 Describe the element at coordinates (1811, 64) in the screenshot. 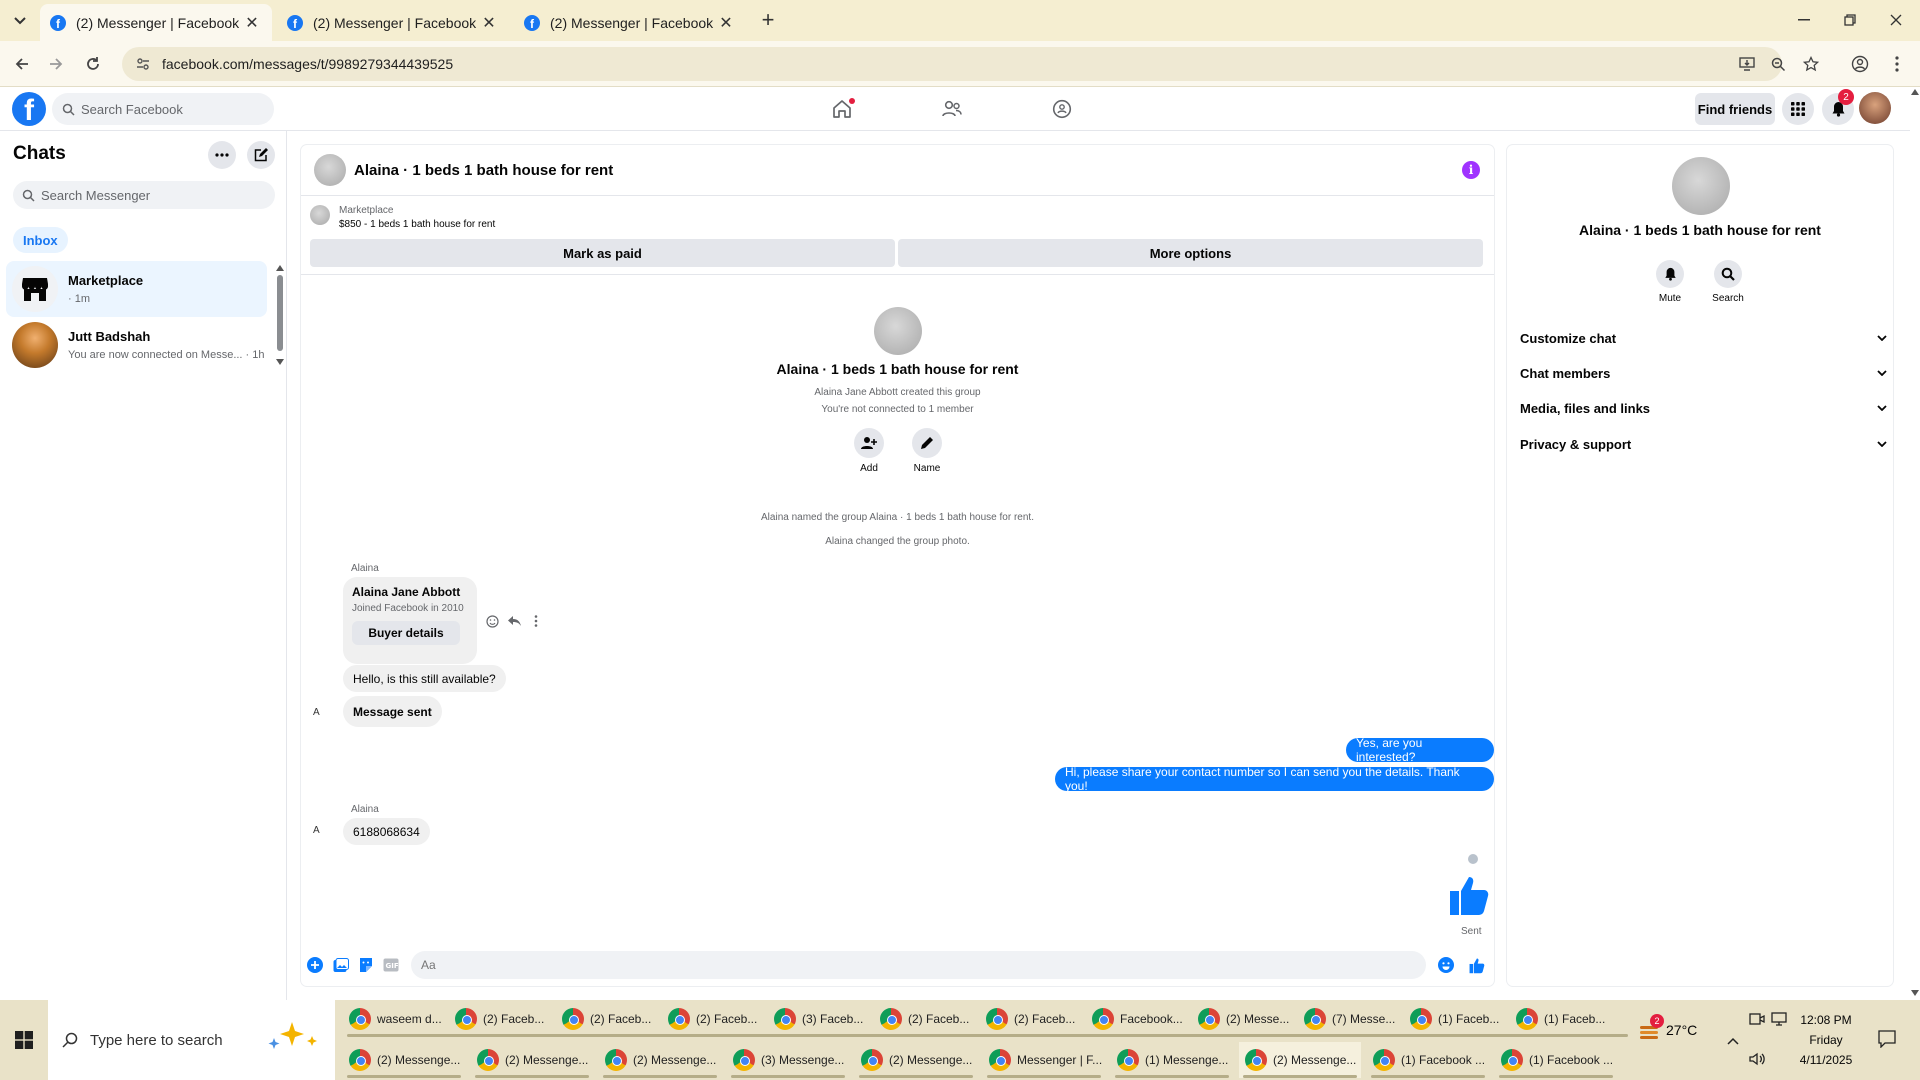

I see `bookmark-star-icon` at that location.